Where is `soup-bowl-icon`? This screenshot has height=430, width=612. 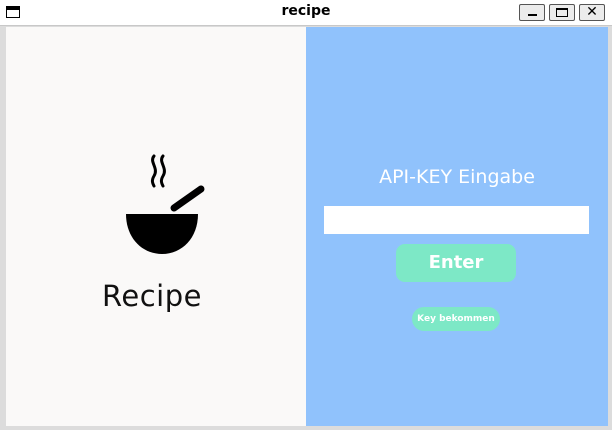 soup-bowl-icon is located at coordinates (165, 204).